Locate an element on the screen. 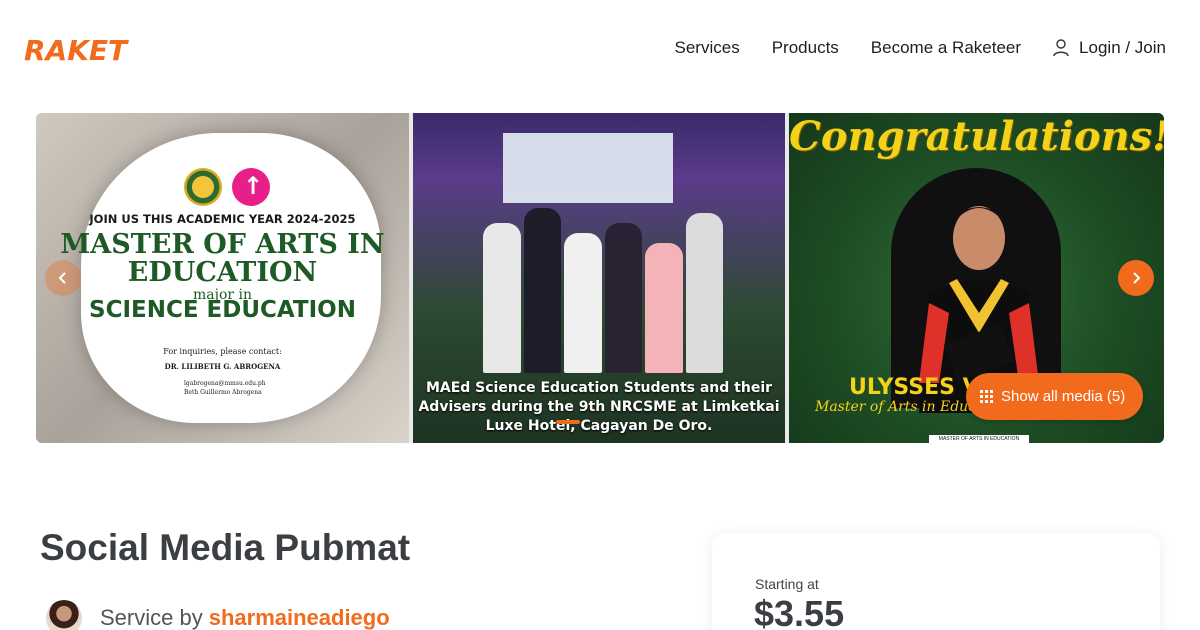  starting-price: $3.55 is located at coordinates (799, 611).